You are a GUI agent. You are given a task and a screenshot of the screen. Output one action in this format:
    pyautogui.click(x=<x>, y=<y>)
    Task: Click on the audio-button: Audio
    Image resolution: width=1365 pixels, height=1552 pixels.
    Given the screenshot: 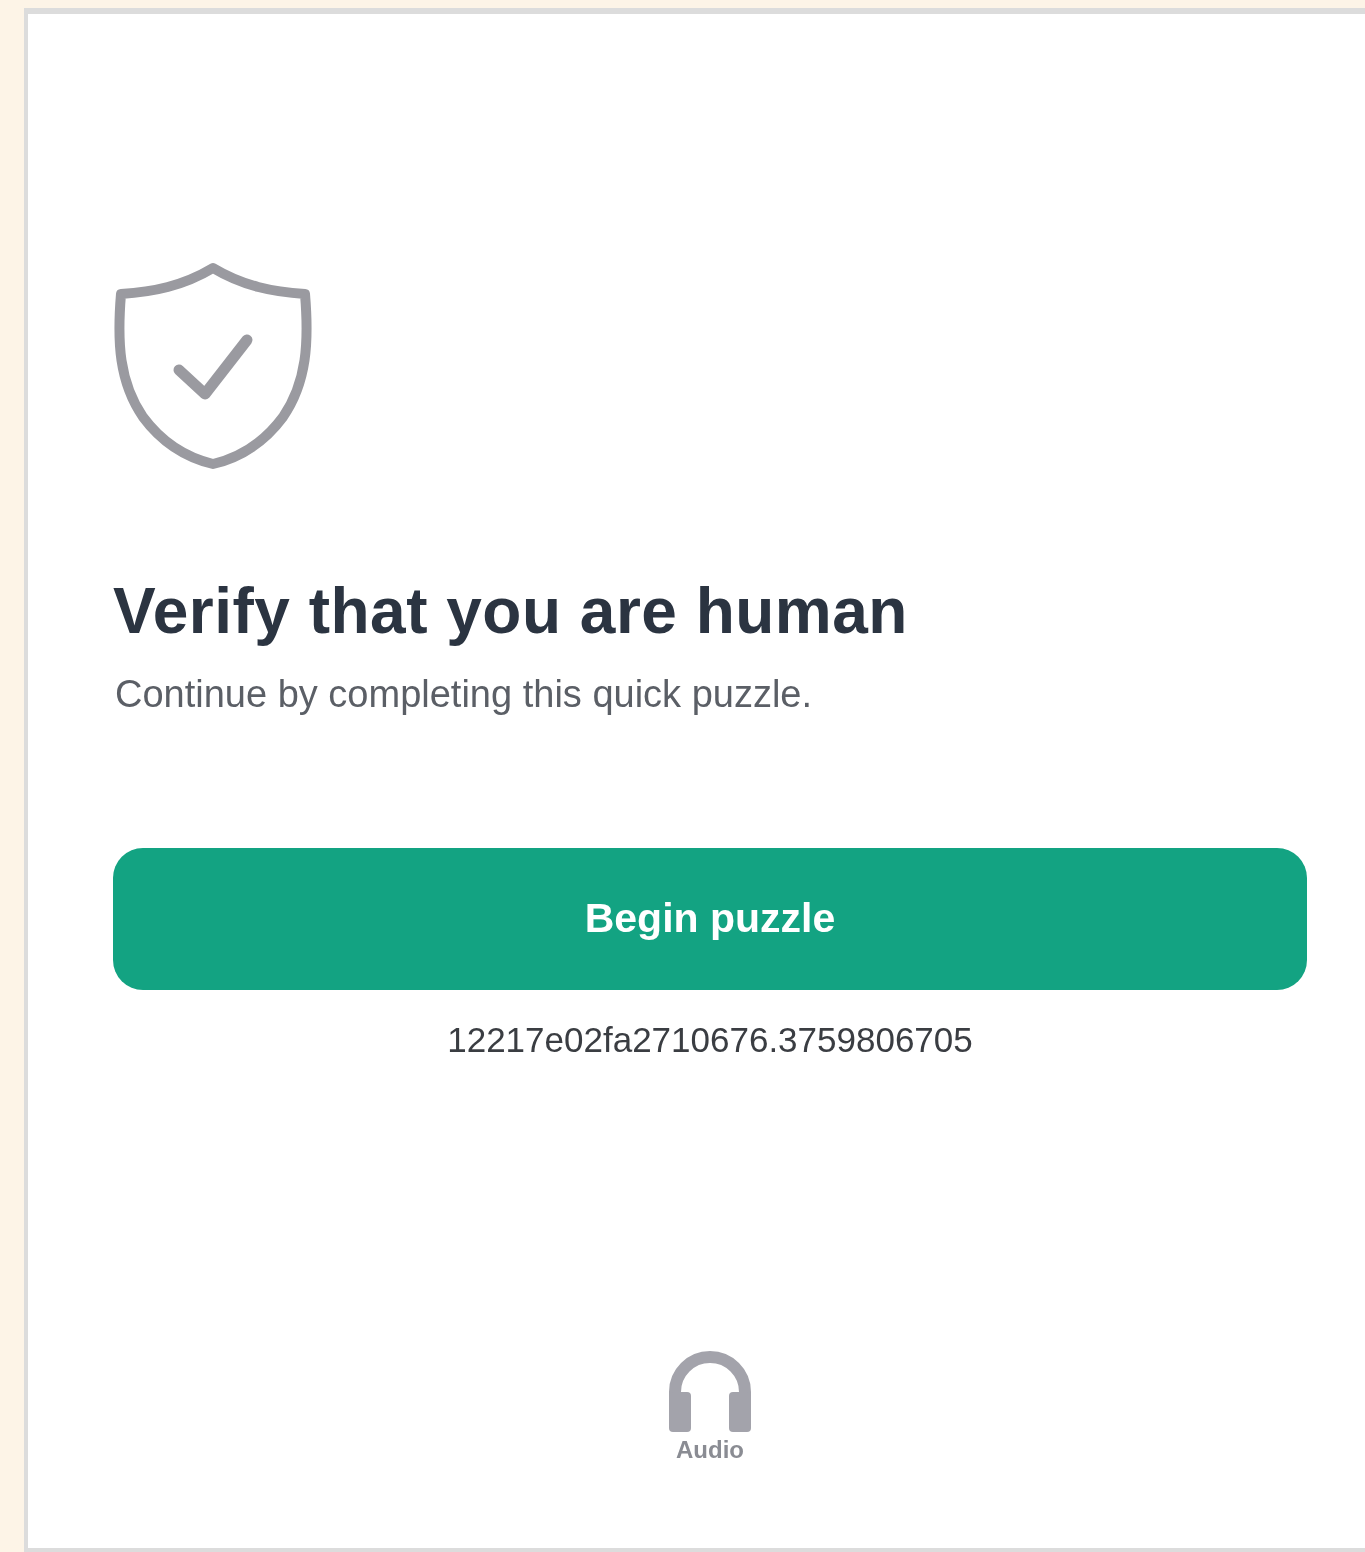 What is the action you would take?
    pyautogui.click(x=710, y=1407)
    